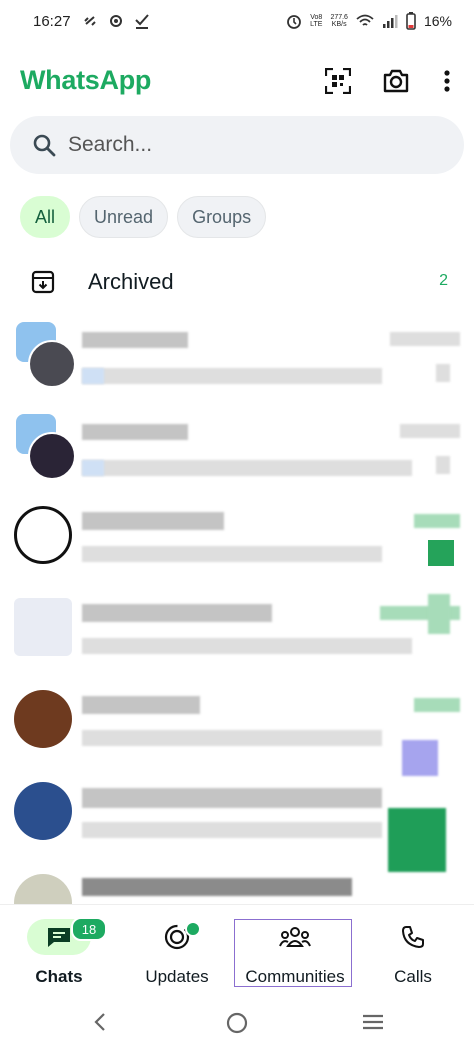  Describe the element at coordinates (59, 976) in the screenshot. I see `nav-chats-label: Chats` at that location.